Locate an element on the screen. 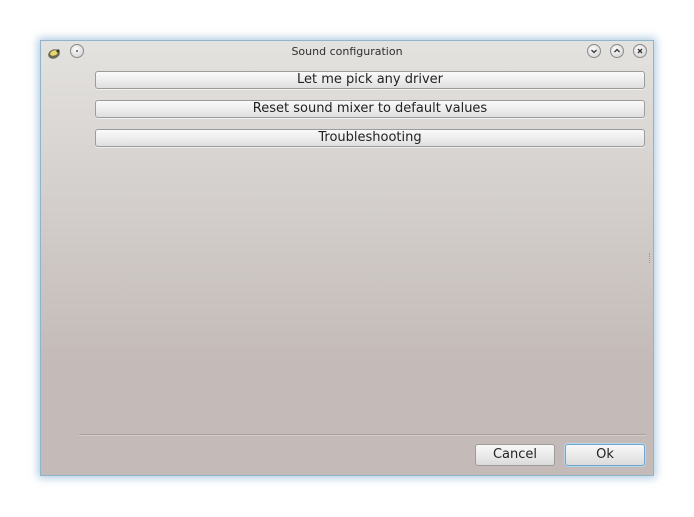 The image size is (694, 517). title-bar: Sound configuration is located at coordinates (347, 52).